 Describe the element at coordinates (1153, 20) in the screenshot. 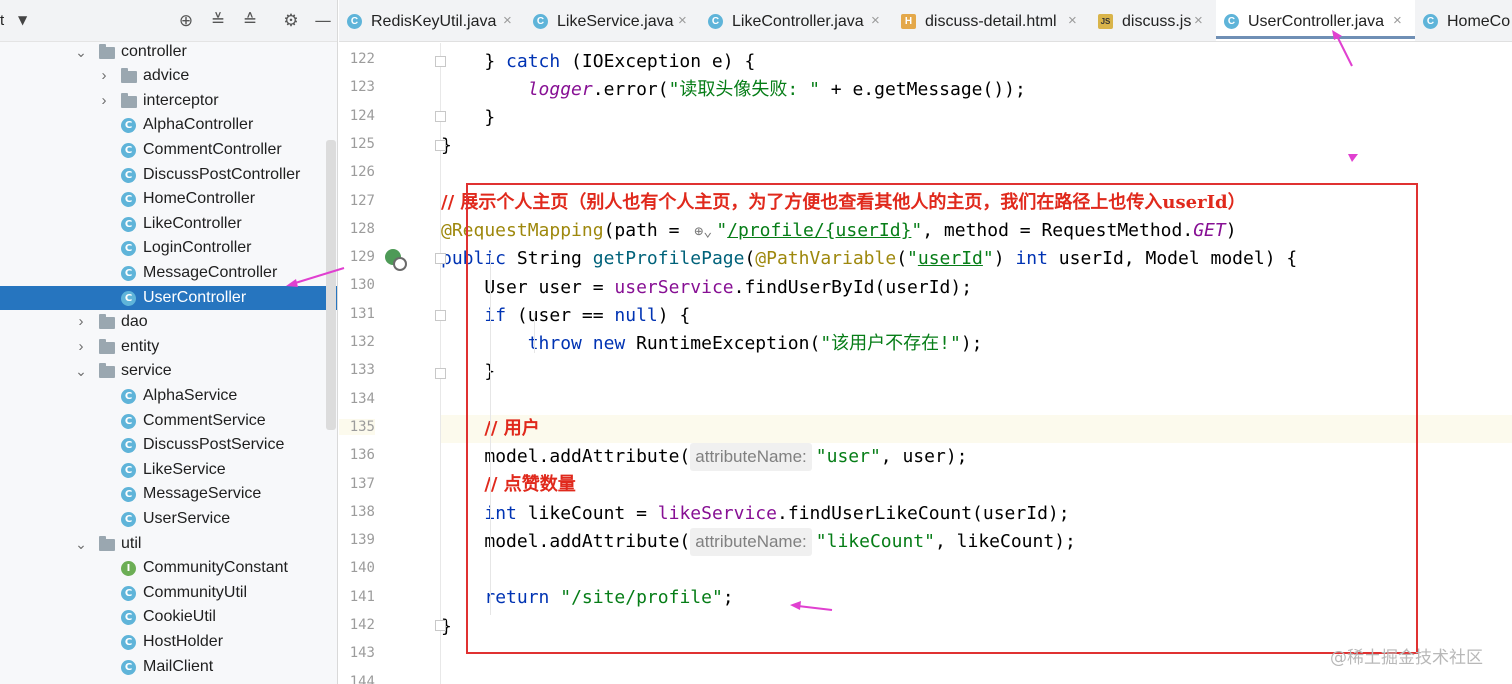

I see `editor-tab: JS discuss.js ×` at that location.